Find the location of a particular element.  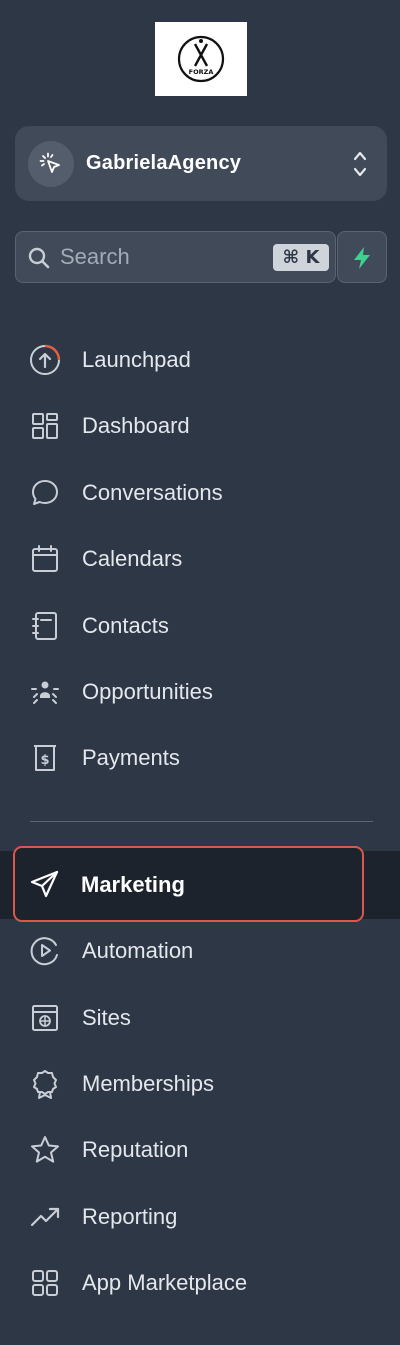

nav-item-memberships: Memberships is located at coordinates (201, 1084).